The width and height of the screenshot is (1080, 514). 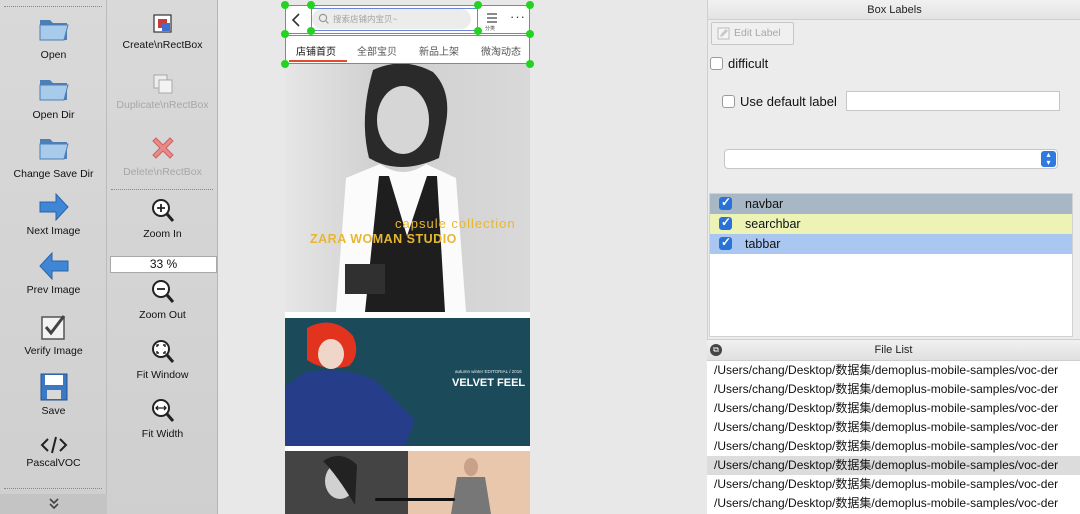 I want to click on difficult-label: difficult, so click(x=748, y=63).